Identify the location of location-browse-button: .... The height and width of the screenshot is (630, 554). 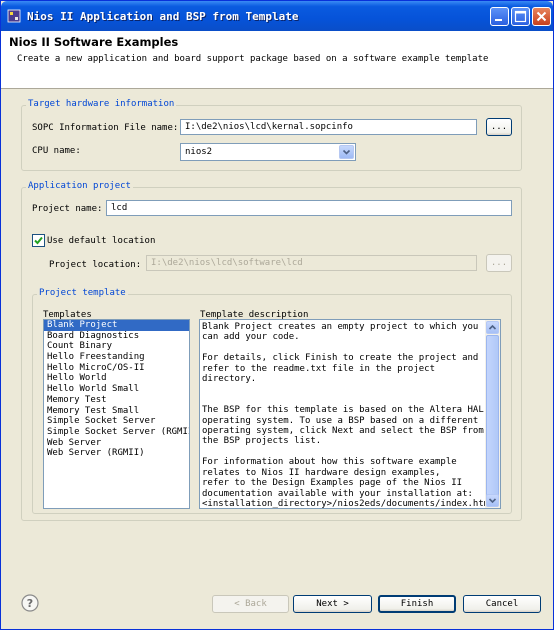
(499, 263).